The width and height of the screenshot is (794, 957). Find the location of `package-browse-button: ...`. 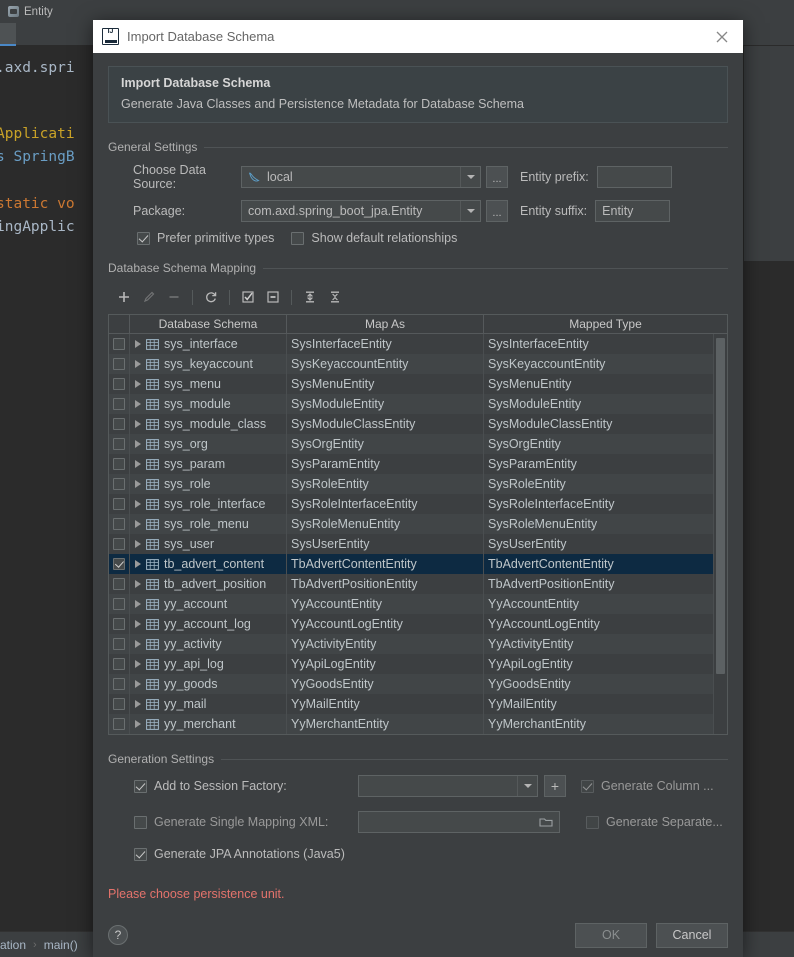

package-browse-button: ... is located at coordinates (497, 211).